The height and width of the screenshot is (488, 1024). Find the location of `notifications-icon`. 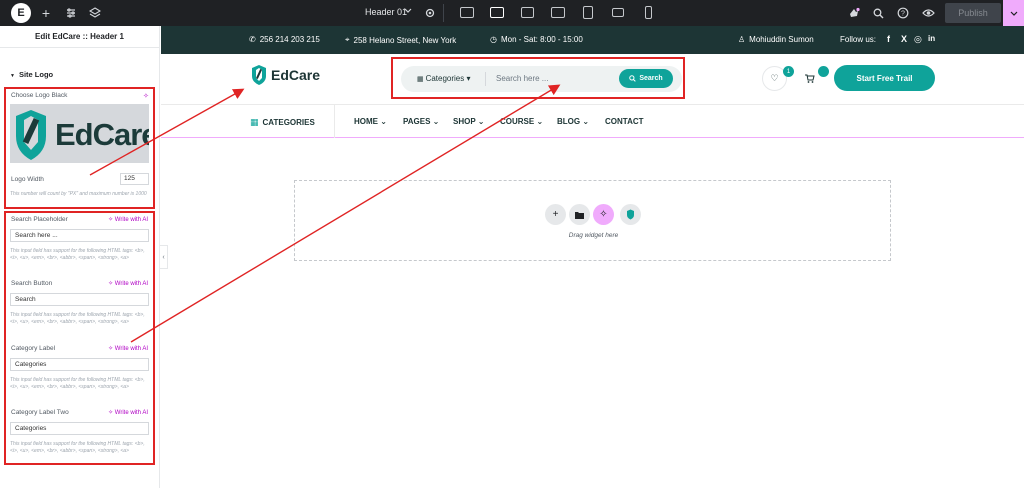

notifications-icon is located at coordinates (854, 13).